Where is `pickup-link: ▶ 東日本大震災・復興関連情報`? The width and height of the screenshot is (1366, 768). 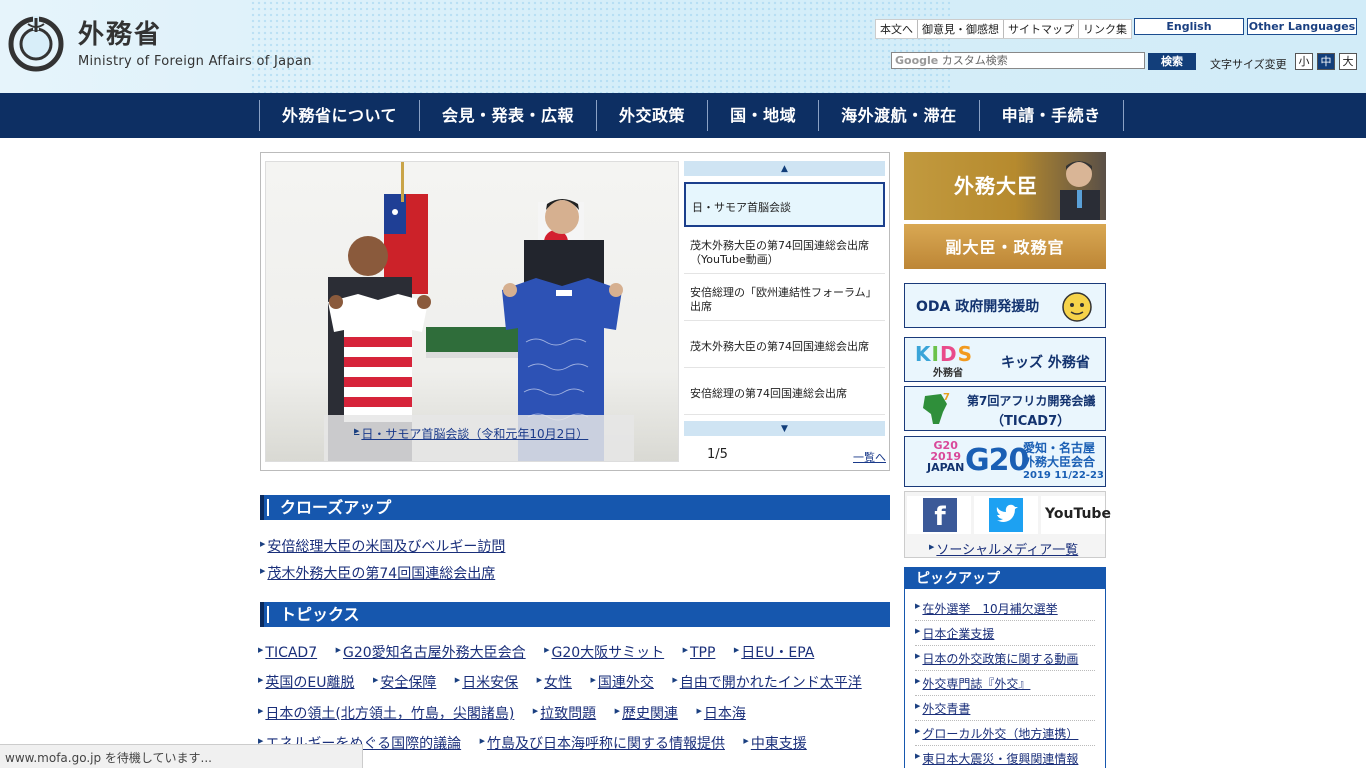
pickup-link: ▶ 東日本大震災・復興関連情報 is located at coordinates (996, 758).